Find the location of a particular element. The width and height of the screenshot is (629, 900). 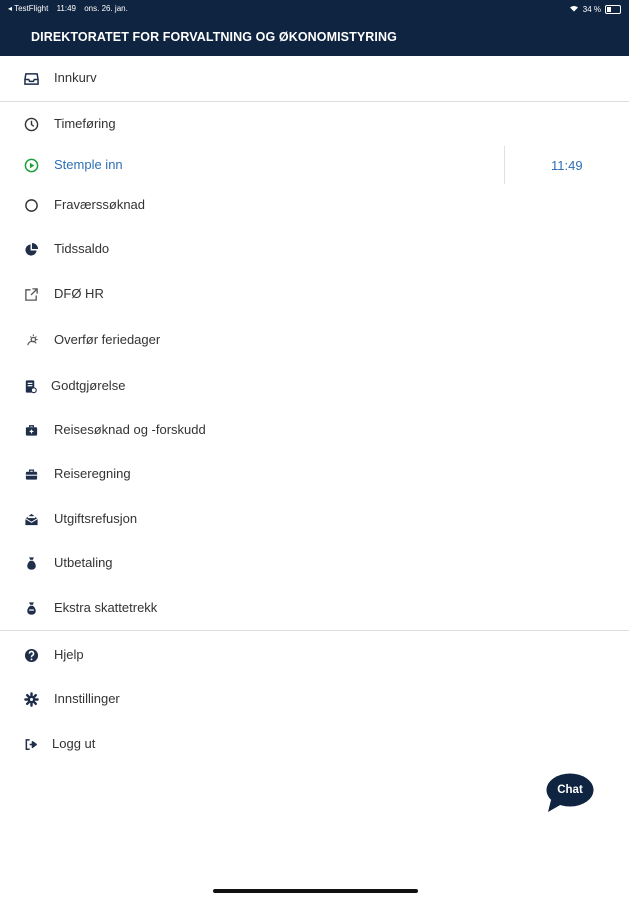

status-left: ◂ TestFlight 11:49 ons. 26. jan. is located at coordinates (71, 8).